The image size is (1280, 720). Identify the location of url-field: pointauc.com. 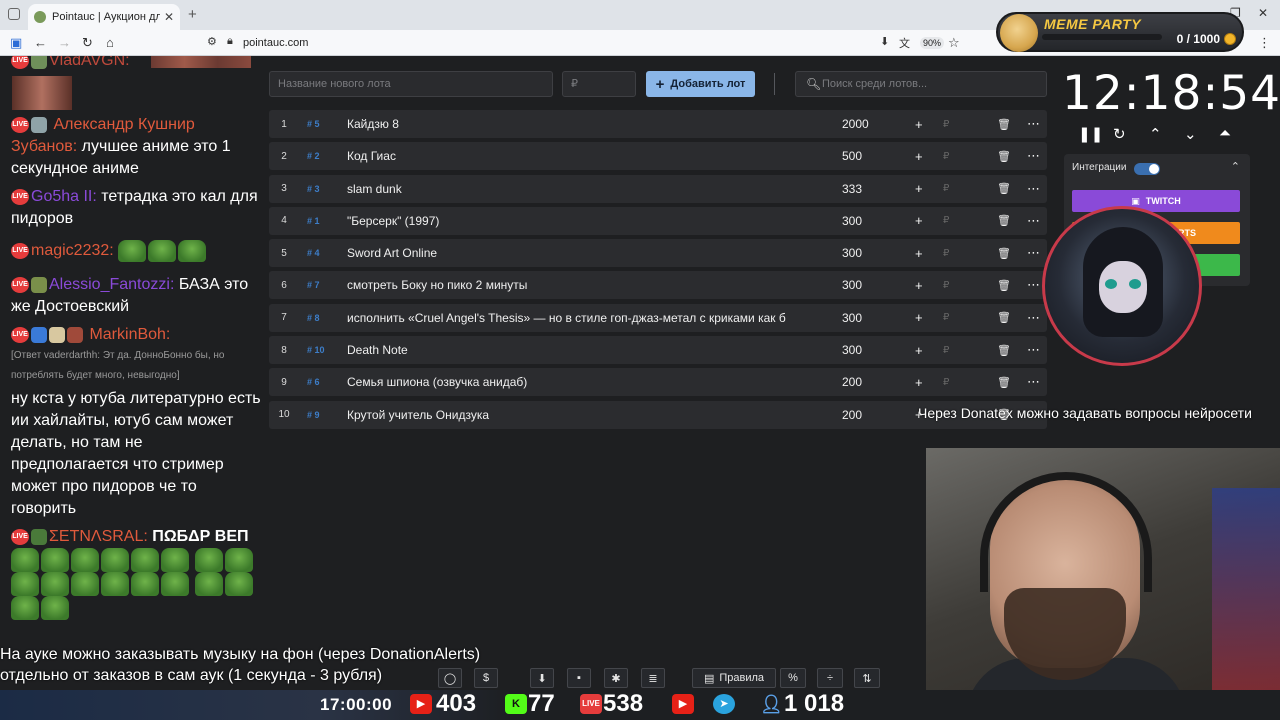
(275, 43).